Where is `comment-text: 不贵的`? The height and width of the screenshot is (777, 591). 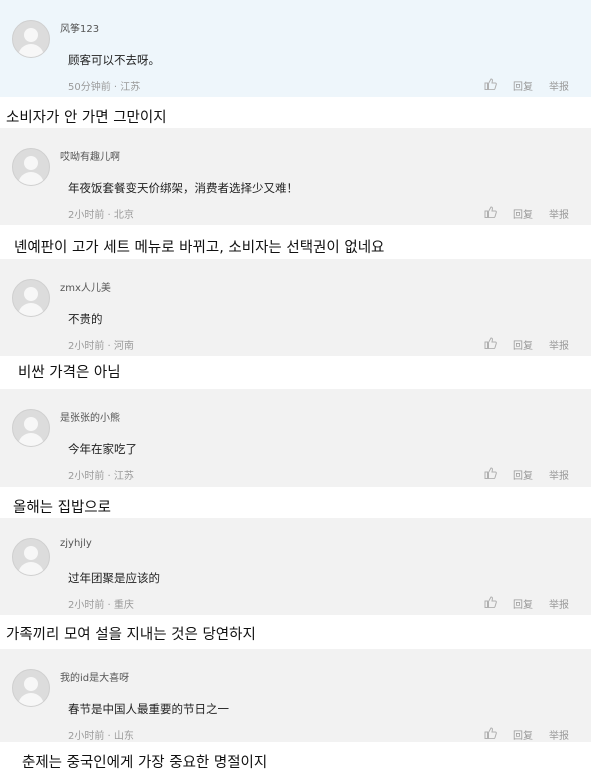
comment-text: 不贵的 is located at coordinates (85, 319).